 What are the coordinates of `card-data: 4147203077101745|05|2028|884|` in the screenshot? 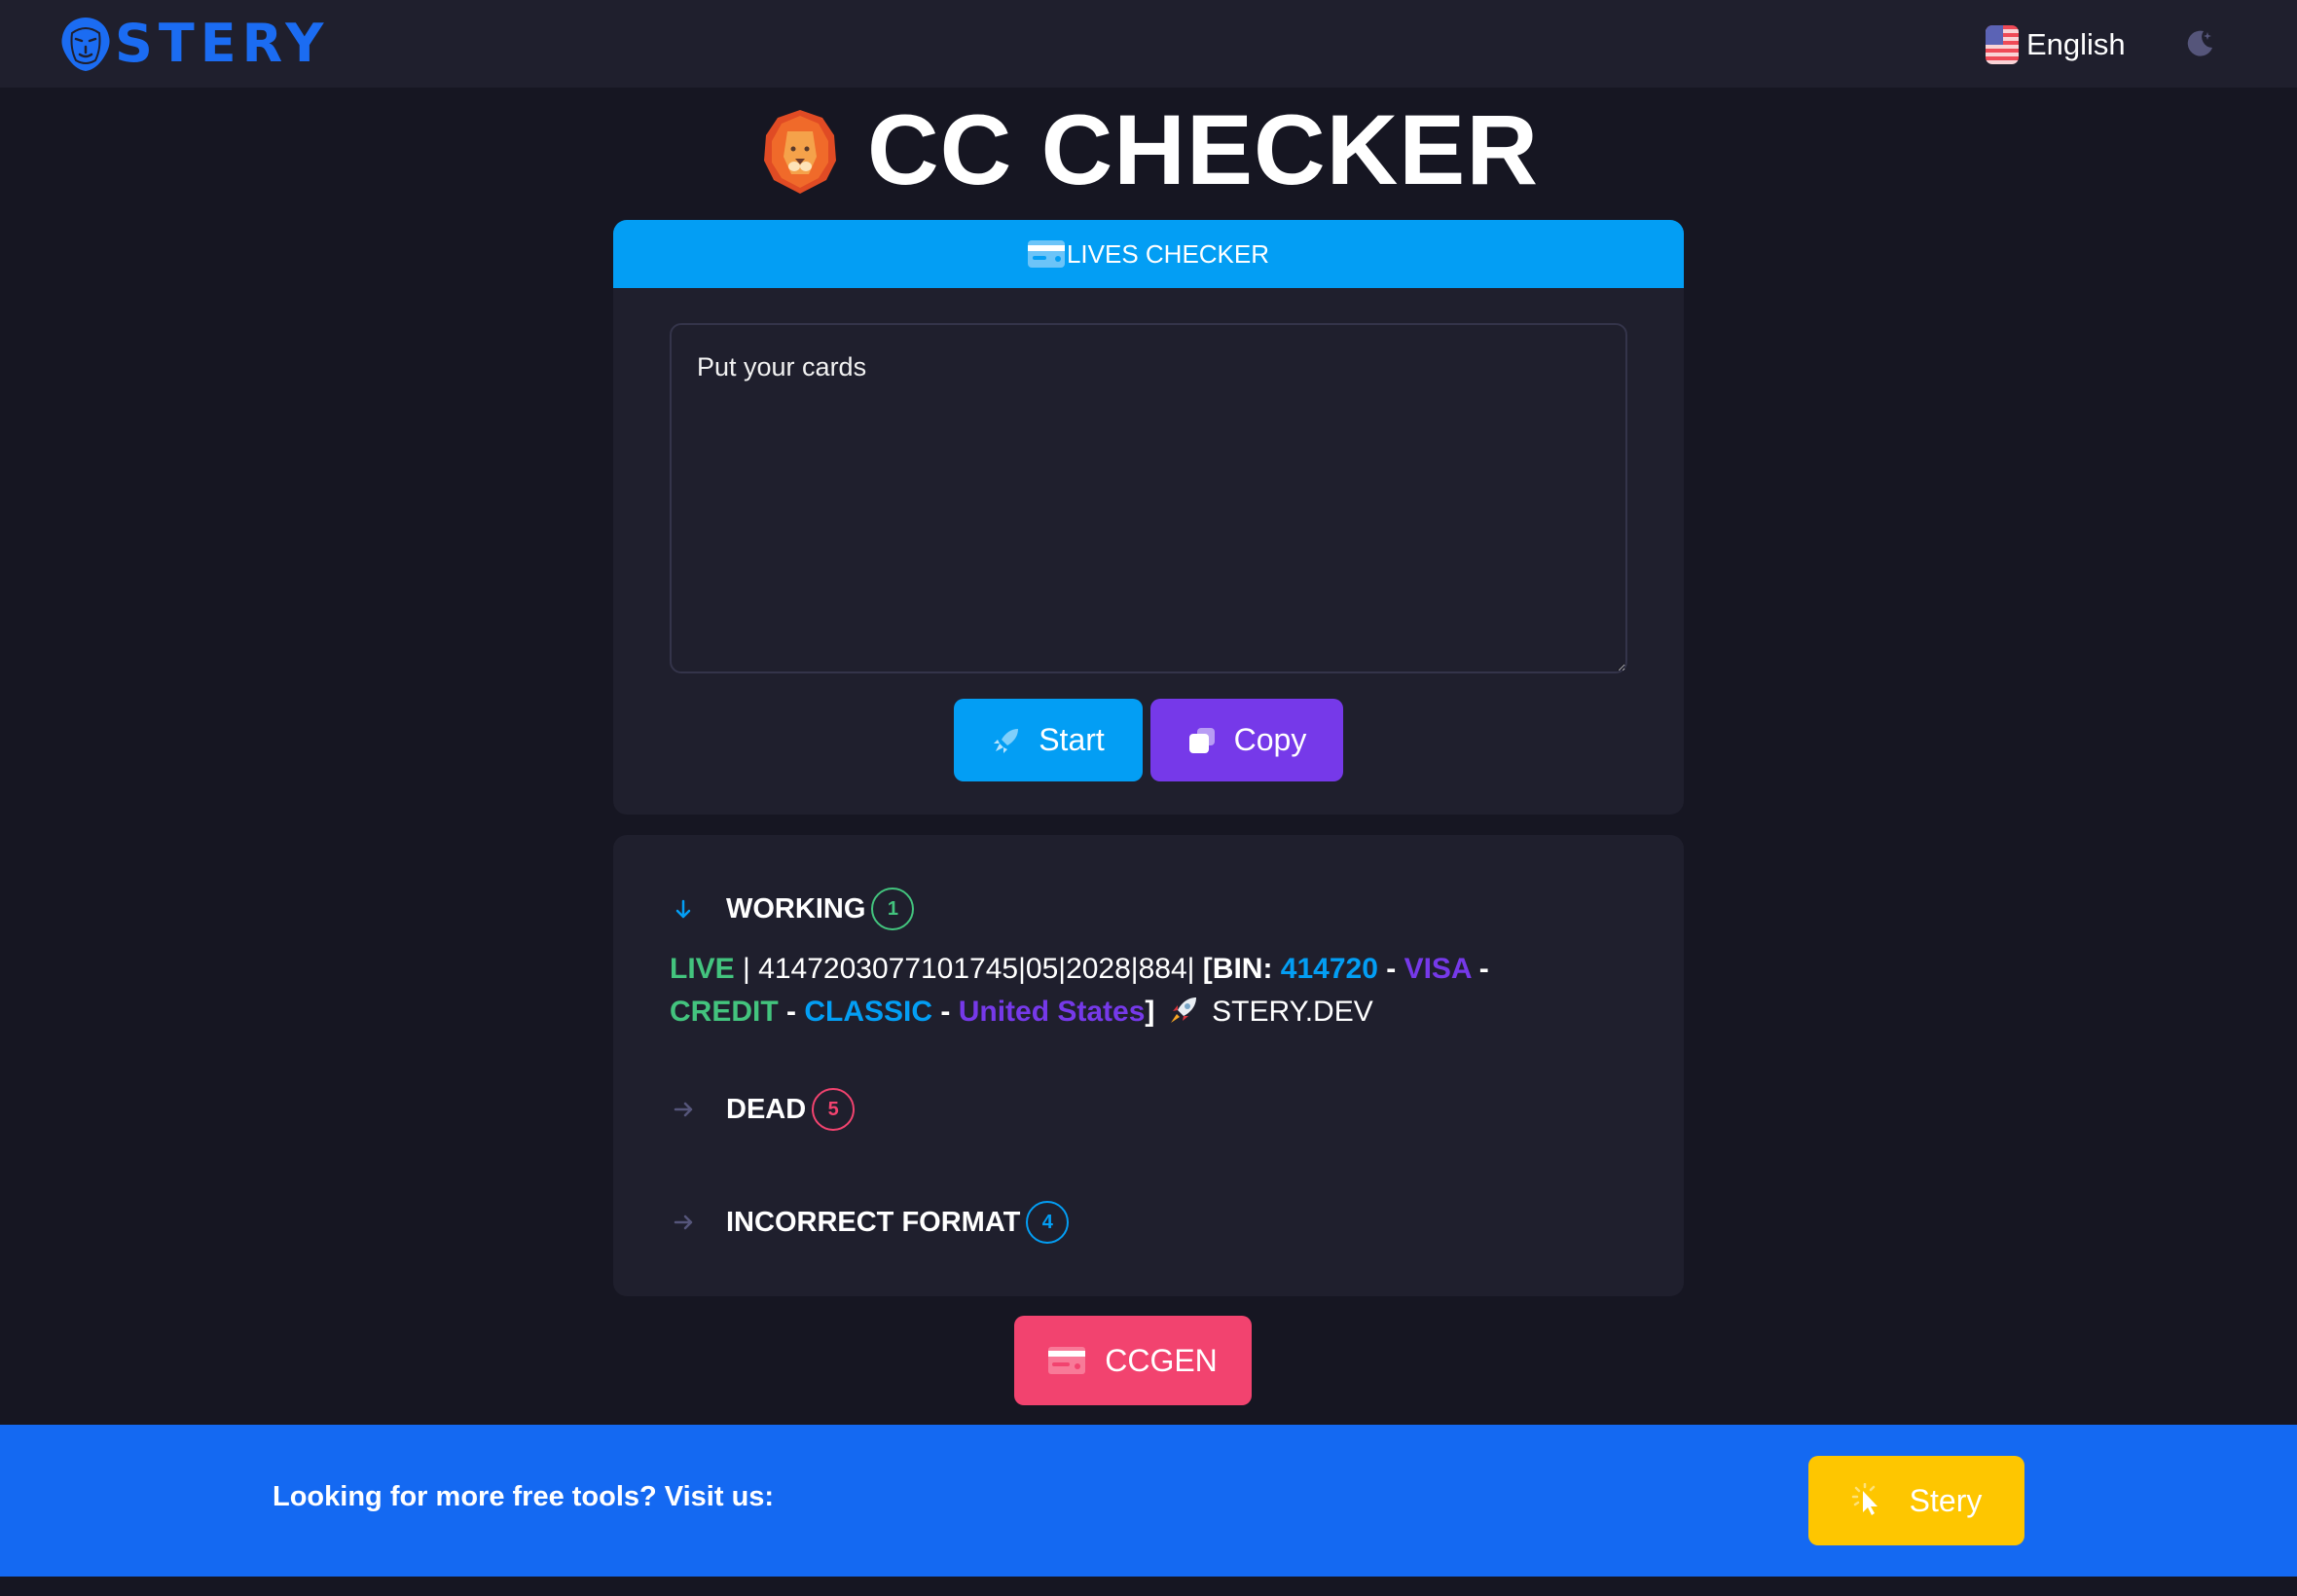 It's located at (976, 969).